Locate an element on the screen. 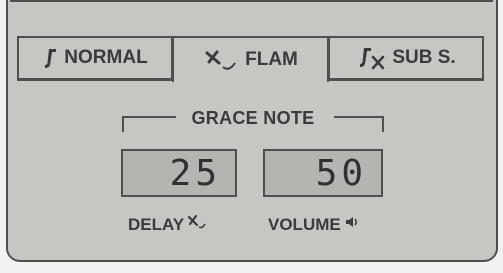 Image resolution: width=503 pixels, height=273 pixels. volume-label: VOLUME is located at coordinates (304, 224).